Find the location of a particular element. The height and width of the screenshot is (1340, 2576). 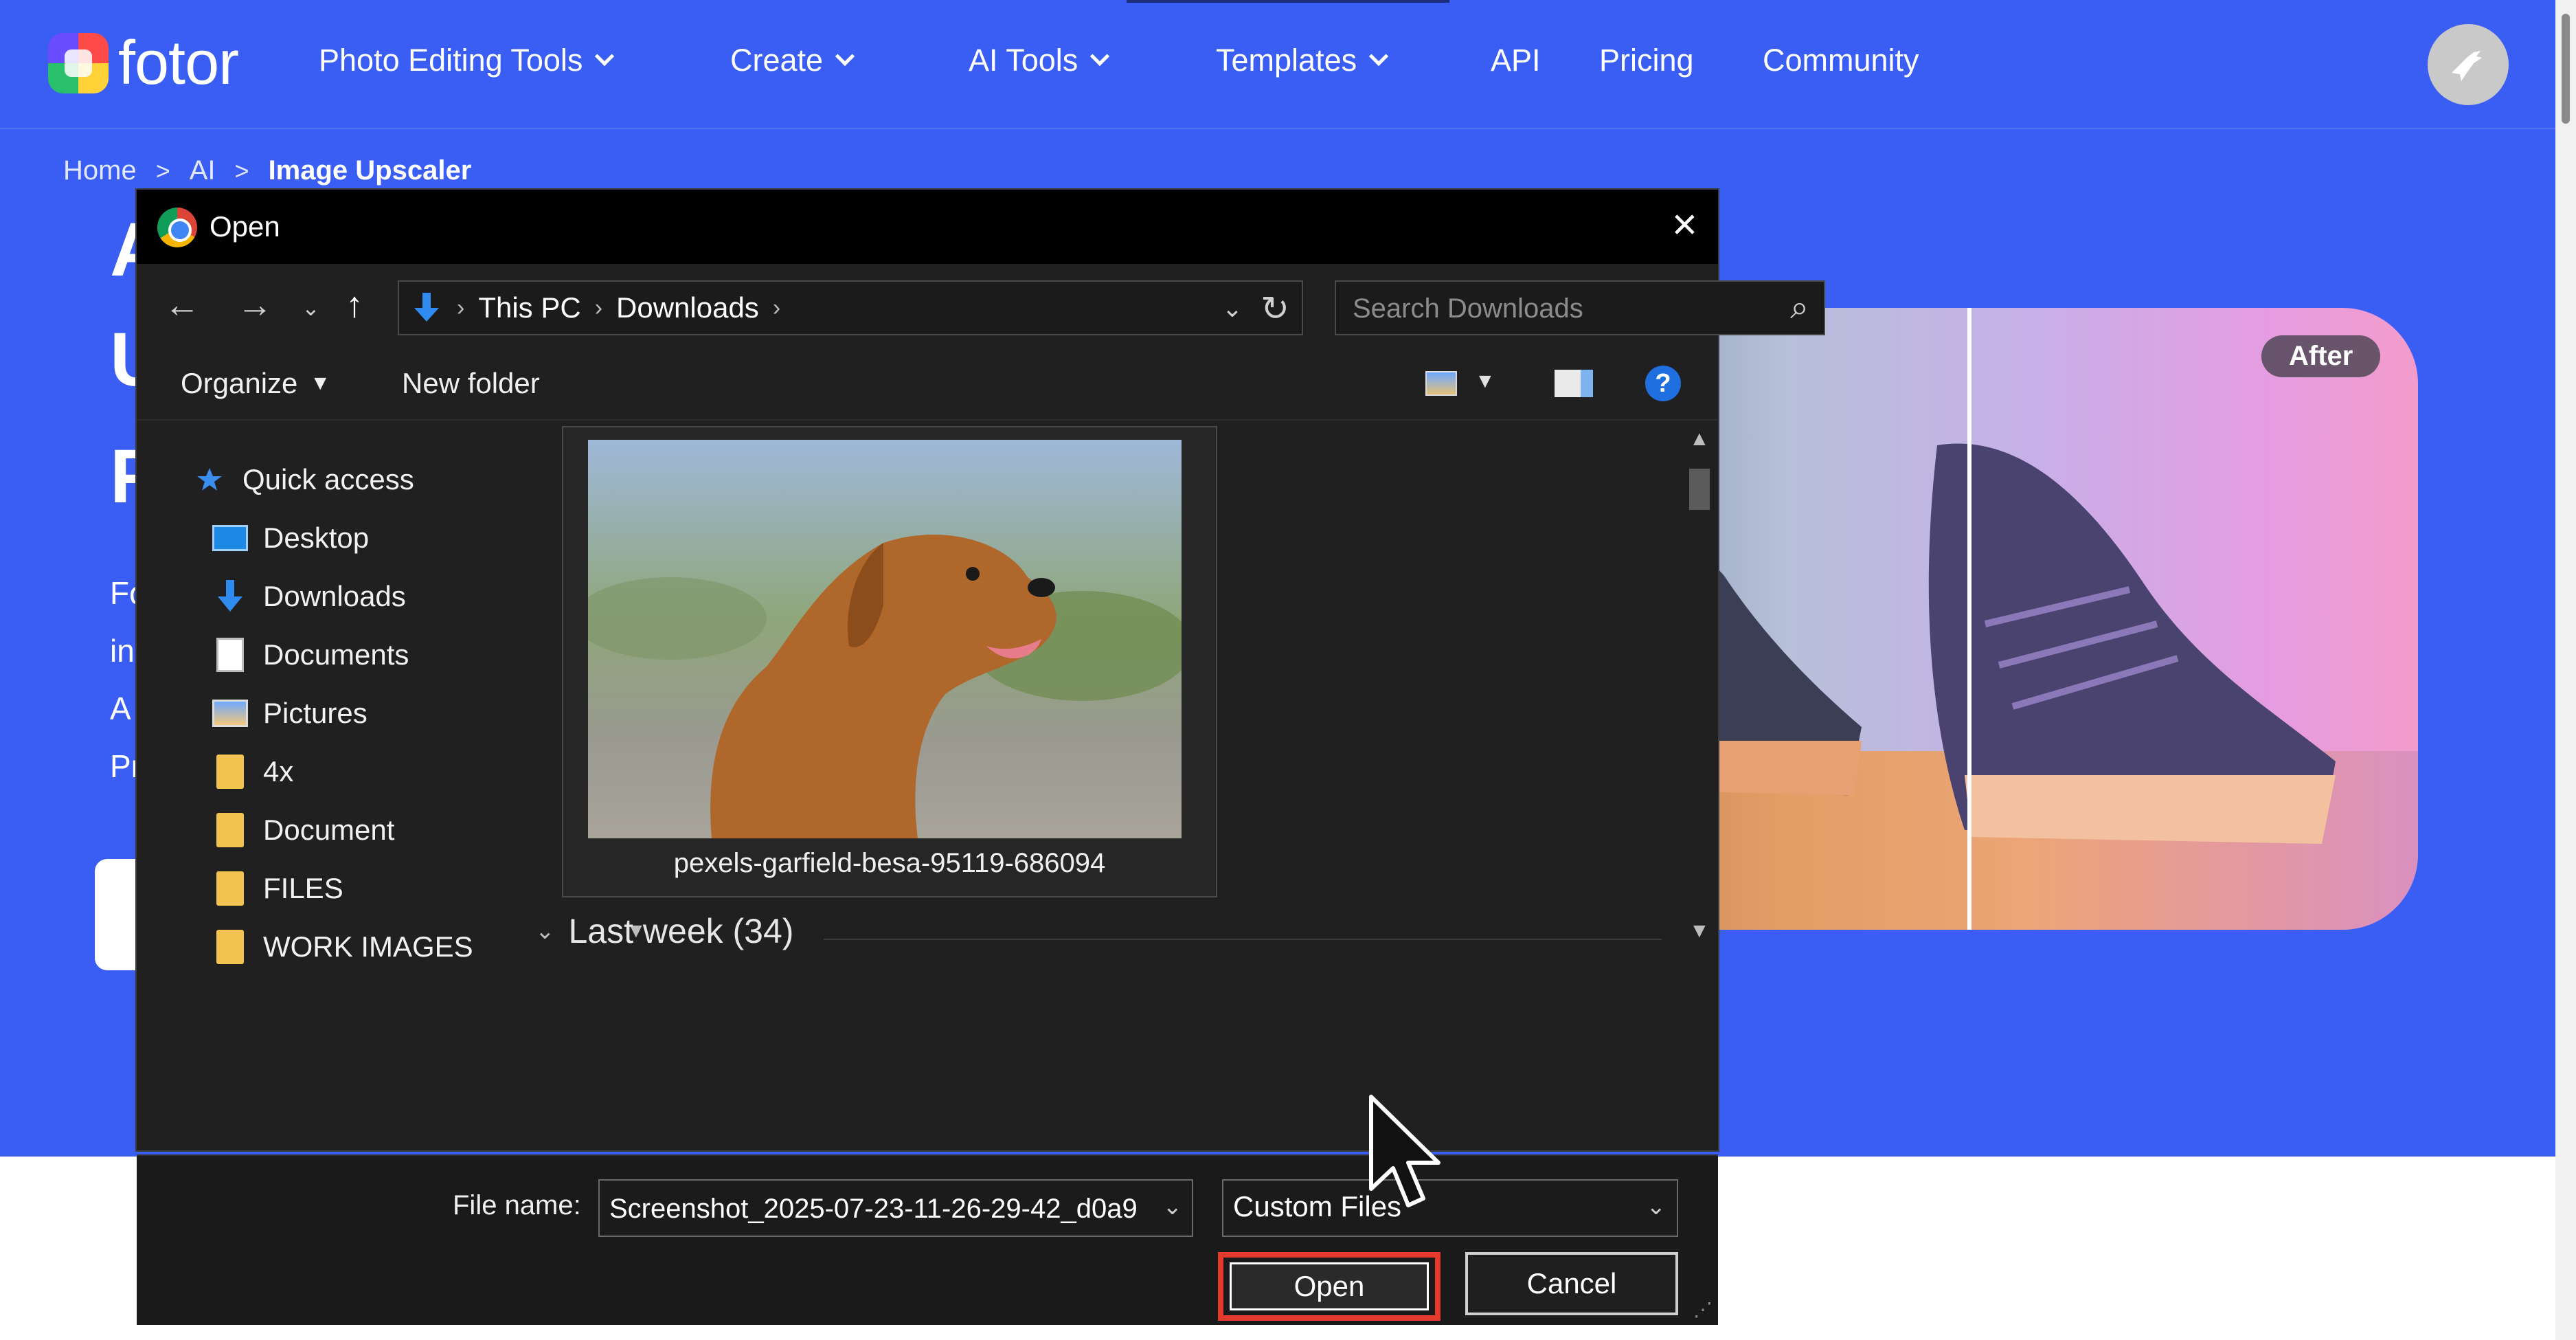

preview-pane-icon is located at coordinates (1574, 383).